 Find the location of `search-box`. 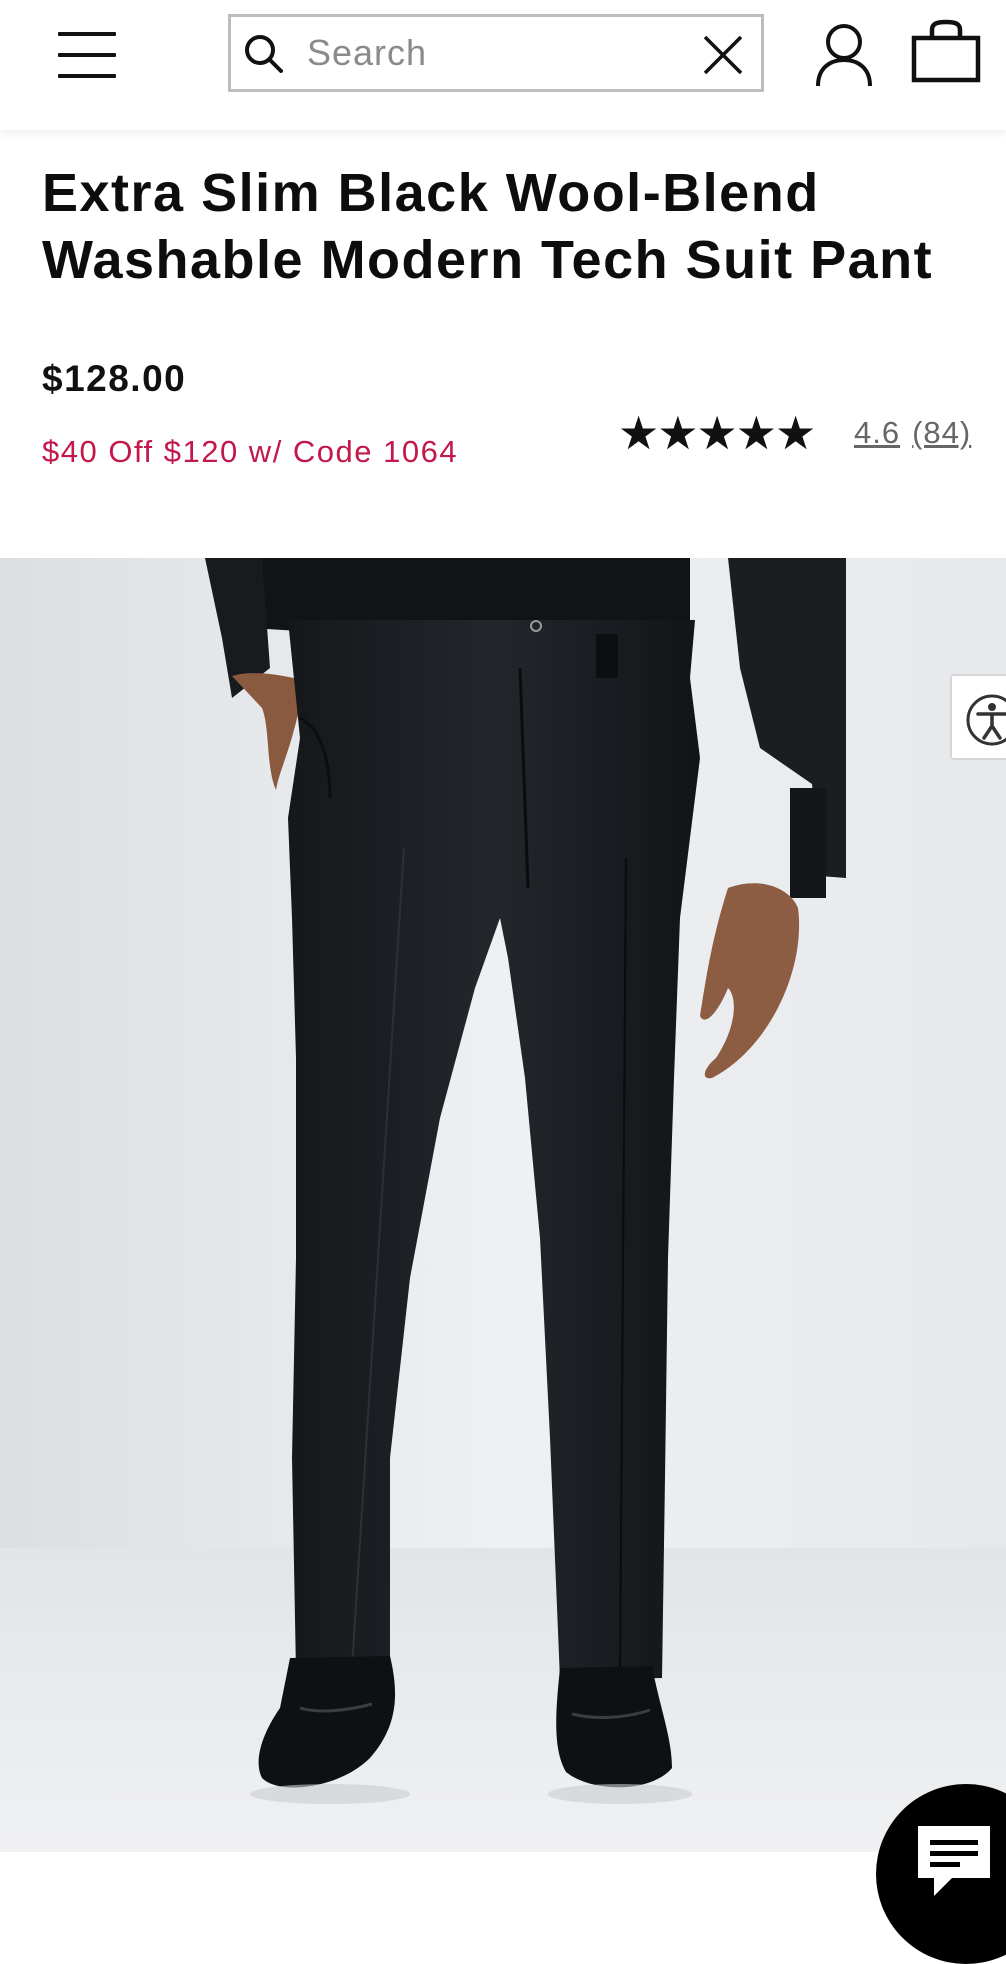

search-box is located at coordinates (496, 53).